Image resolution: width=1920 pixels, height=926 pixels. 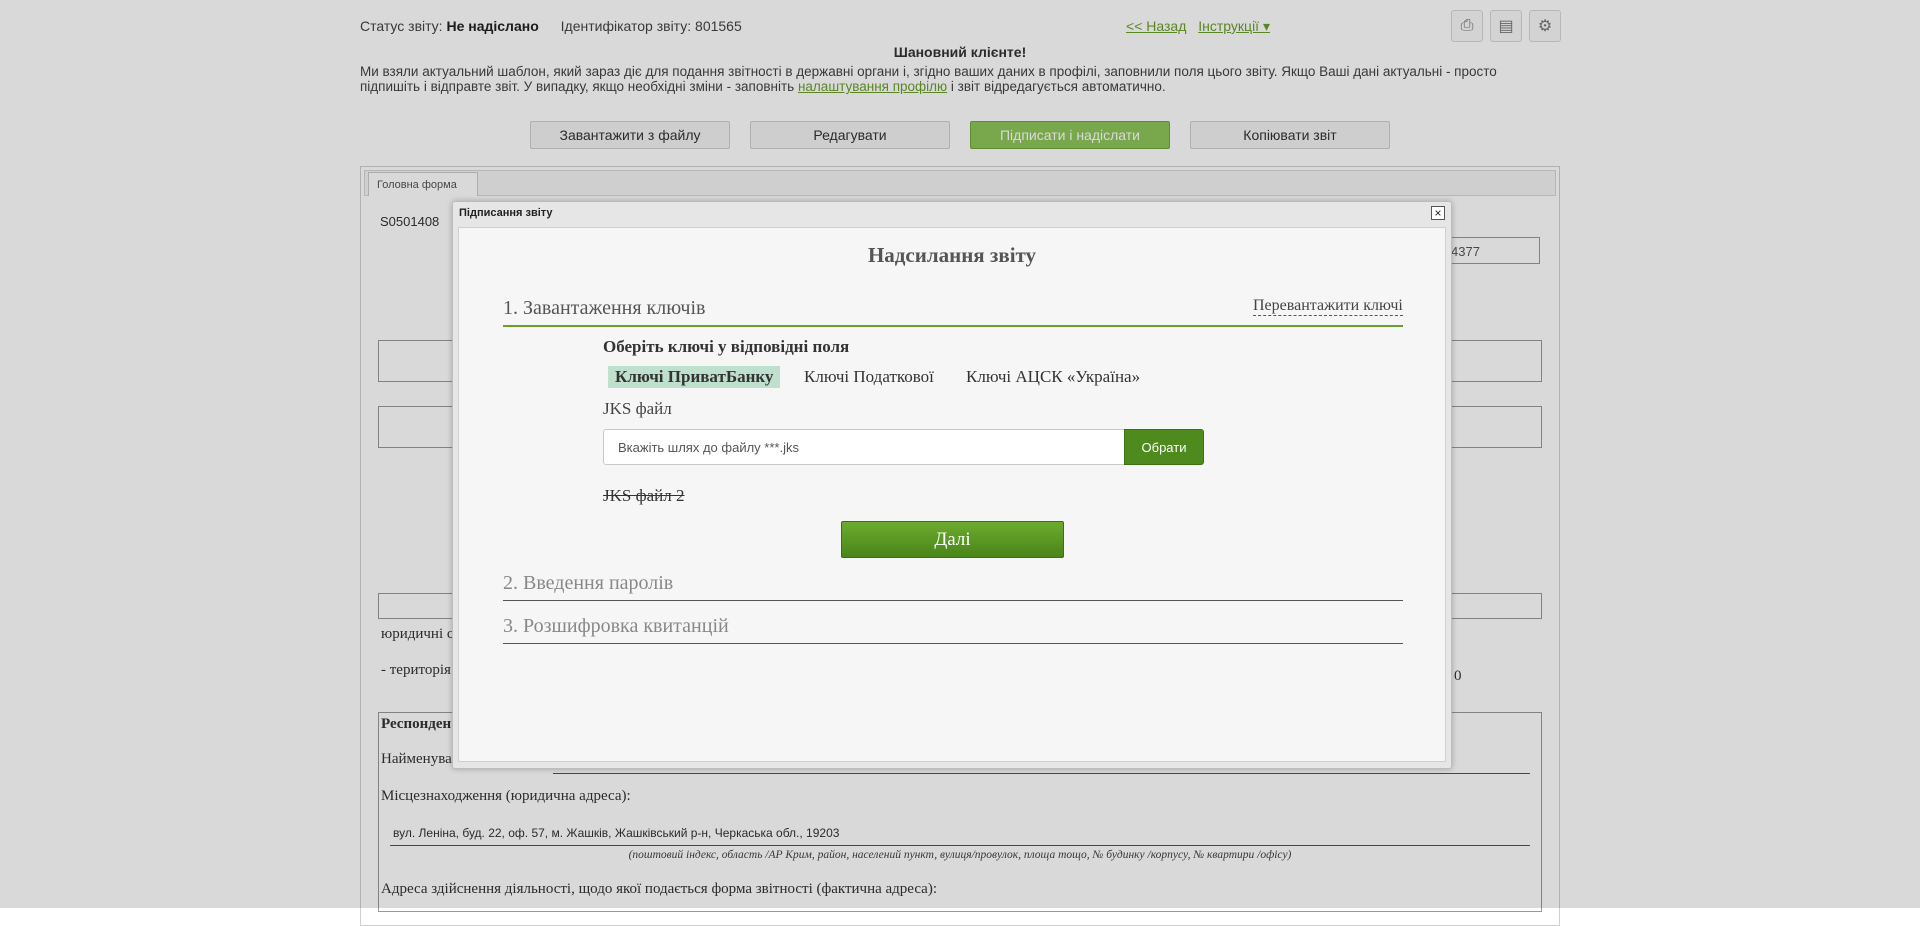 What do you see at coordinates (953, 600) in the screenshot?
I see `step-2-divider` at bounding box center [953, 600].